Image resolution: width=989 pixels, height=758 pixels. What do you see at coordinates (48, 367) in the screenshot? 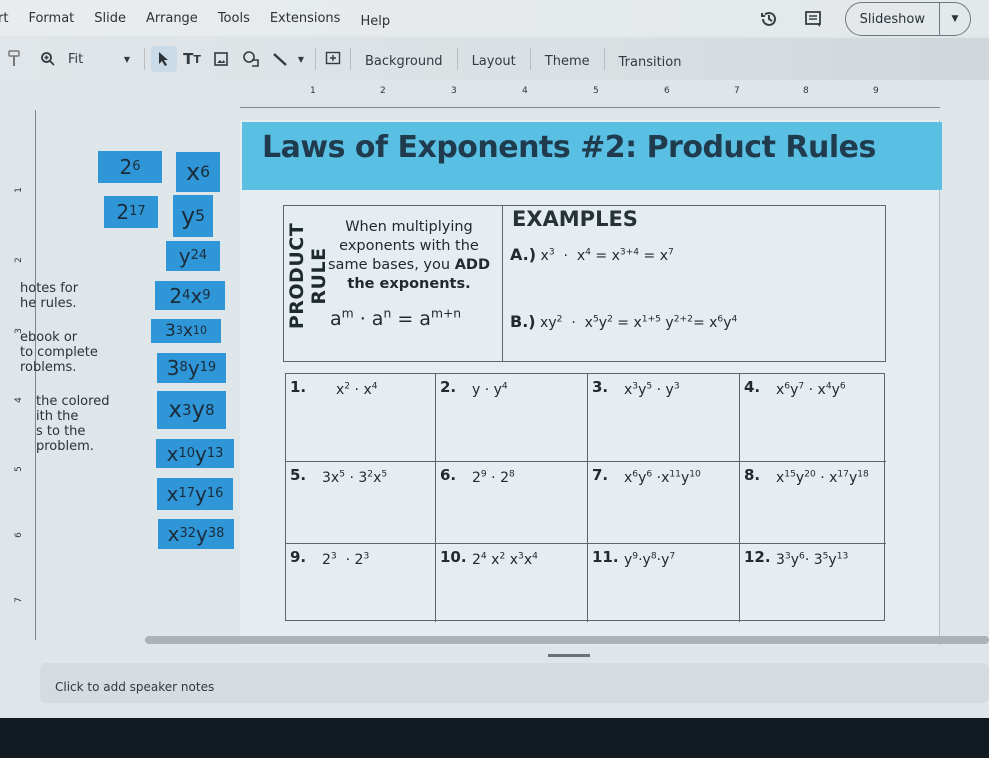
I see `instruction-line: roblems.` at bounding box center [48, 367].